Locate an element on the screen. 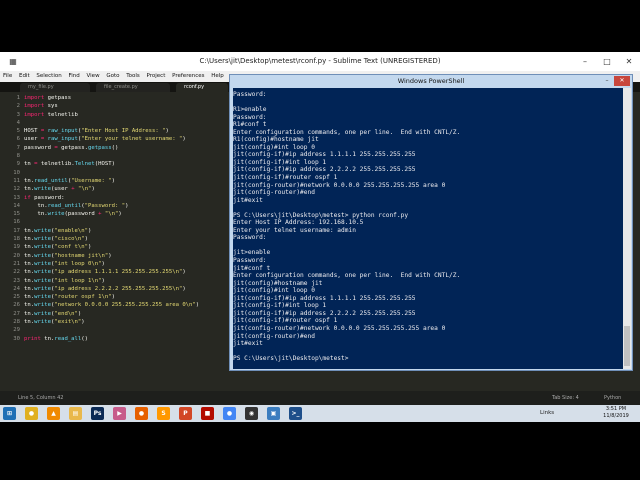 This screenshot has height=480, width=640. console-line: jit(config-if)#int loop 1 is located at coordinates (280, 162).